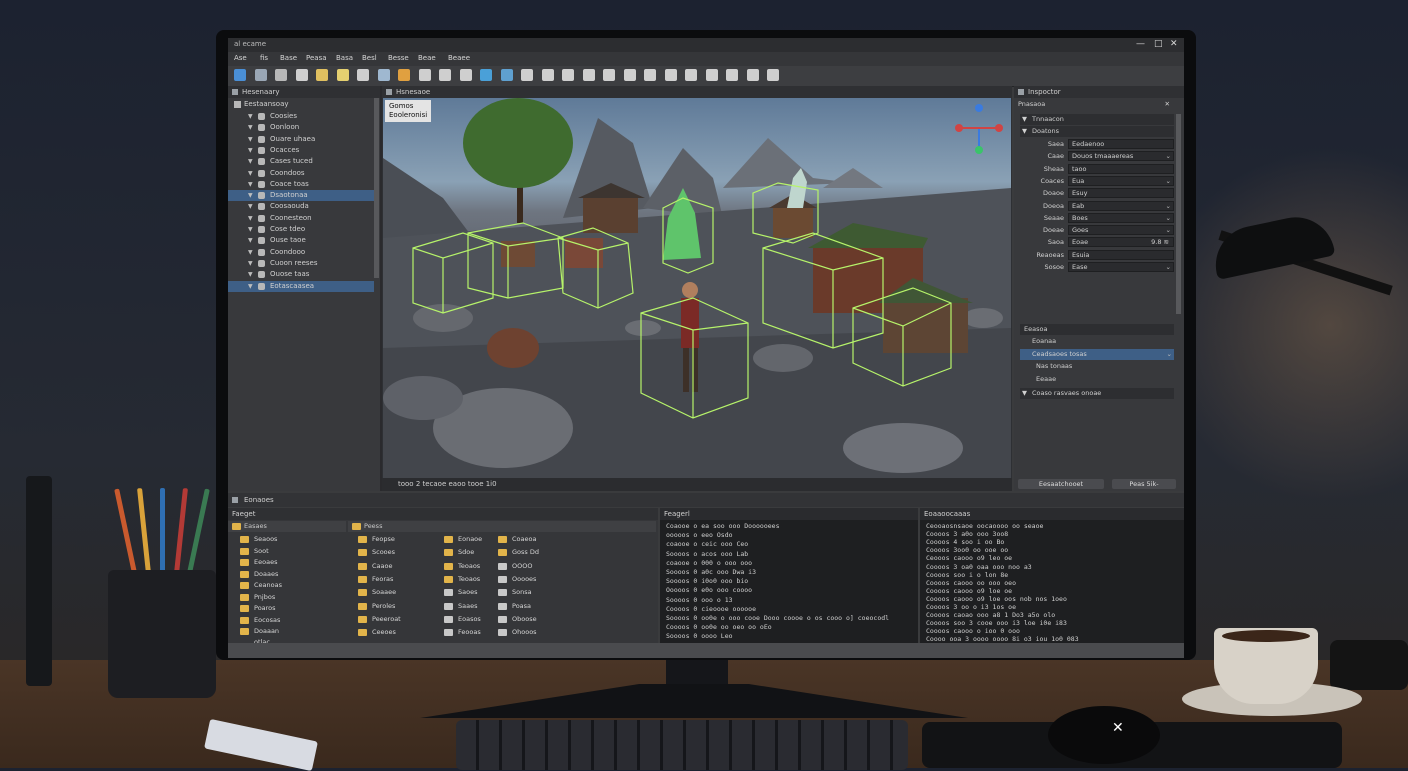 Image resolution: width=1408 pixels, height=771 pixels. I want to click on hierarchy-item: ▼ Coosies, so click(301, 116).